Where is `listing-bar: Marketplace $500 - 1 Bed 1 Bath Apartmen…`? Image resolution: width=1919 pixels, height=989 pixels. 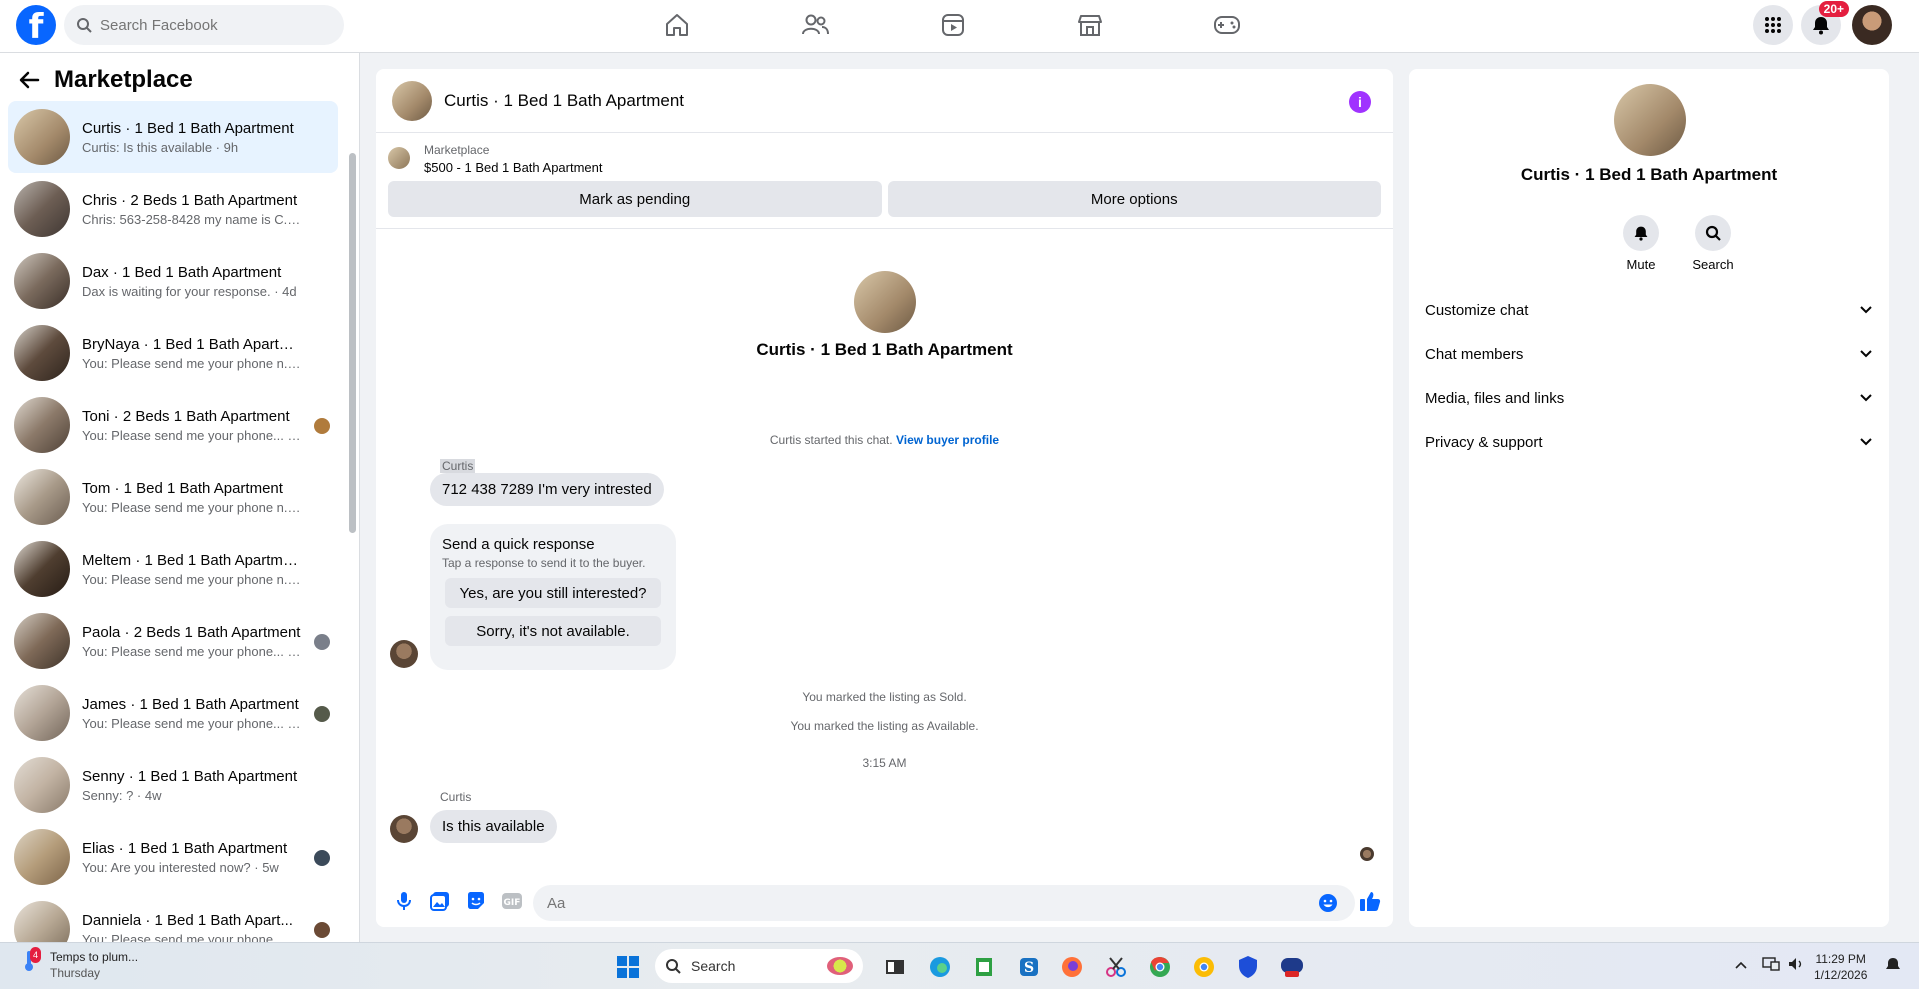 listing-bar: Marketplace $500 - 1 Bed 1 Bath Apartmen… is located at coordinates (884, 181).